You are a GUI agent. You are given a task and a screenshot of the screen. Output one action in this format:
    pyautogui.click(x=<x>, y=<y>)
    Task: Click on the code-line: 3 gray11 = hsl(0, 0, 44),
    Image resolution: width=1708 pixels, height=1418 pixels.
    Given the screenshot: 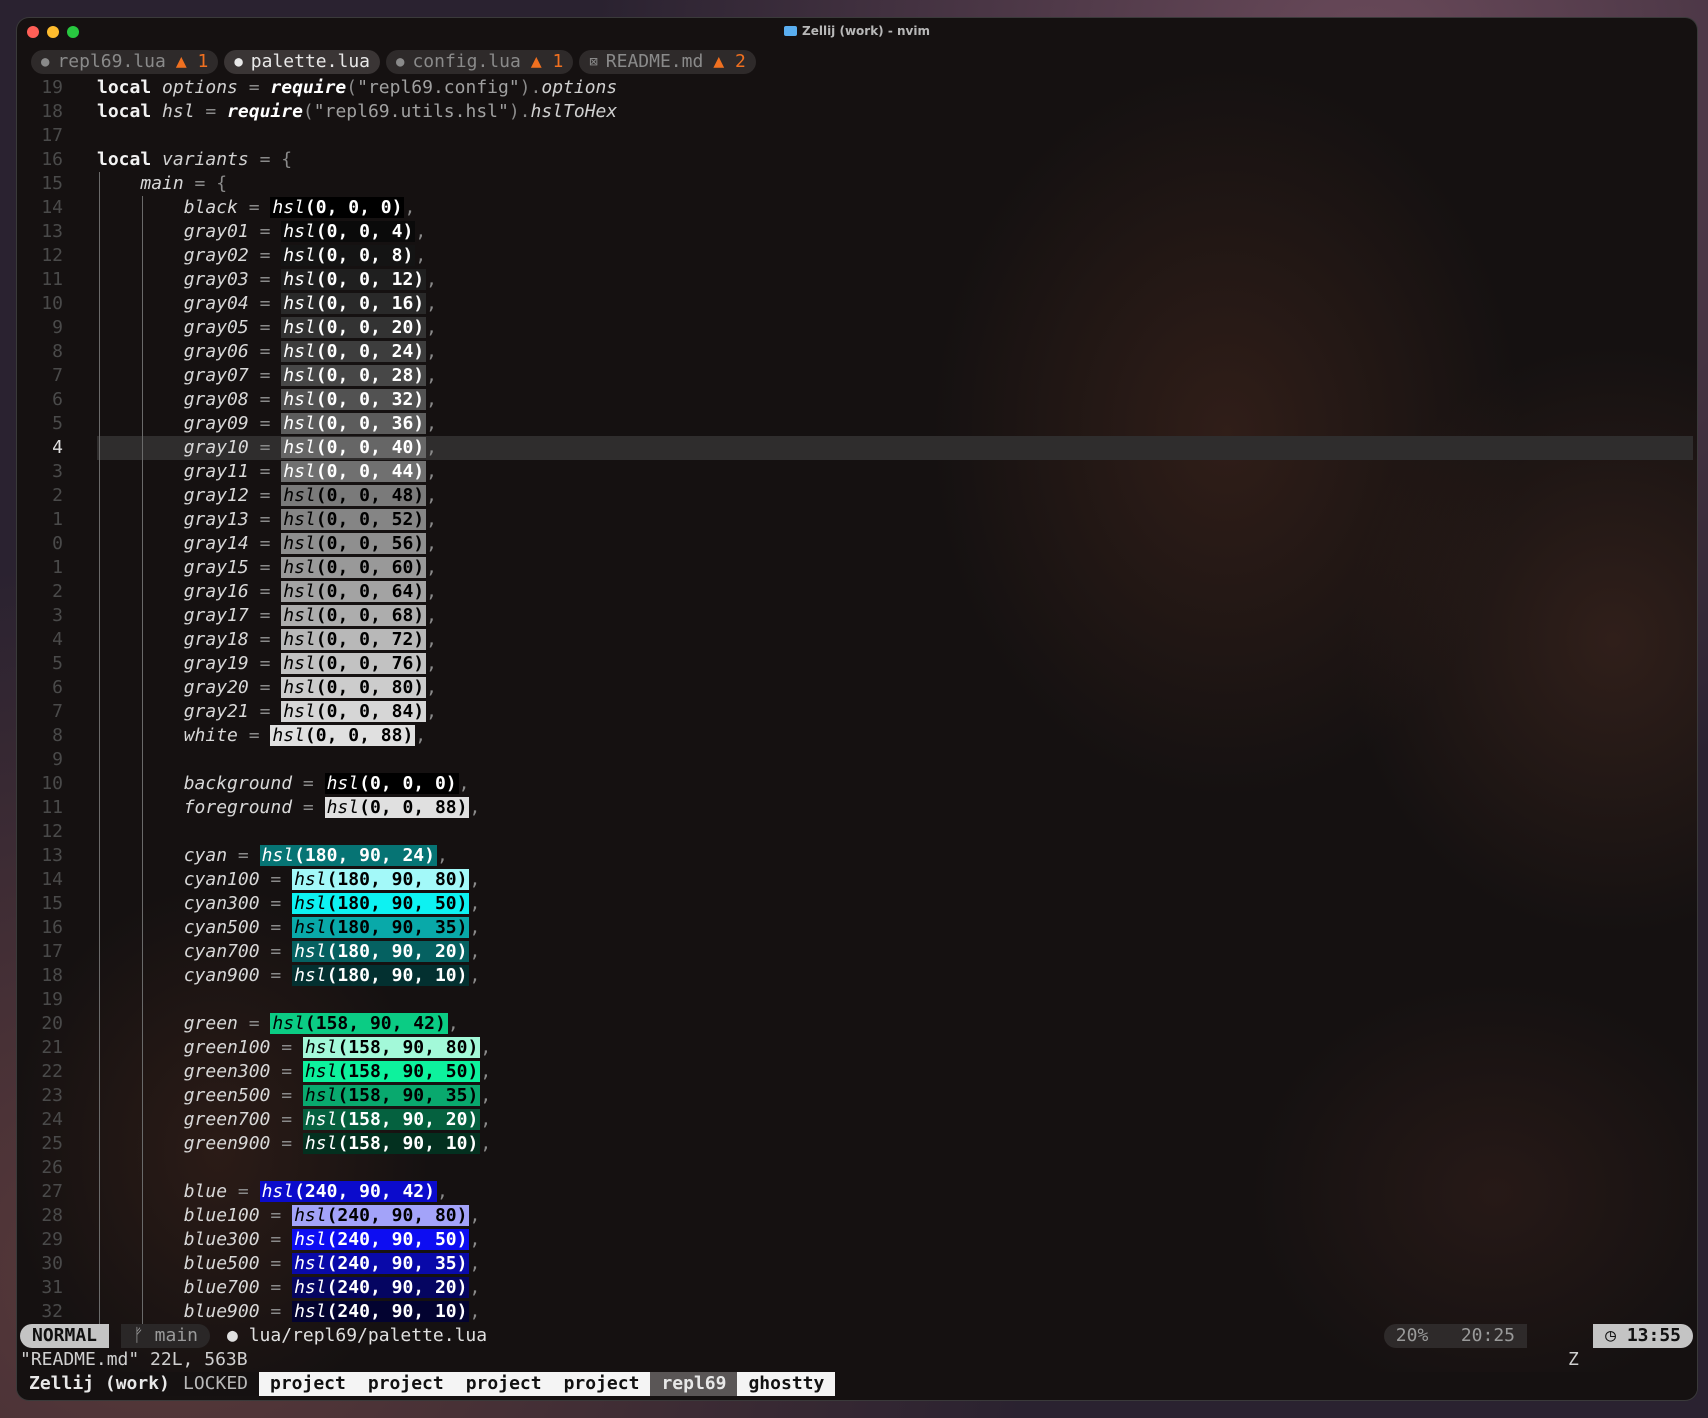 What is the action you would take?
    pyautogui.click(x=857, y=472)
    